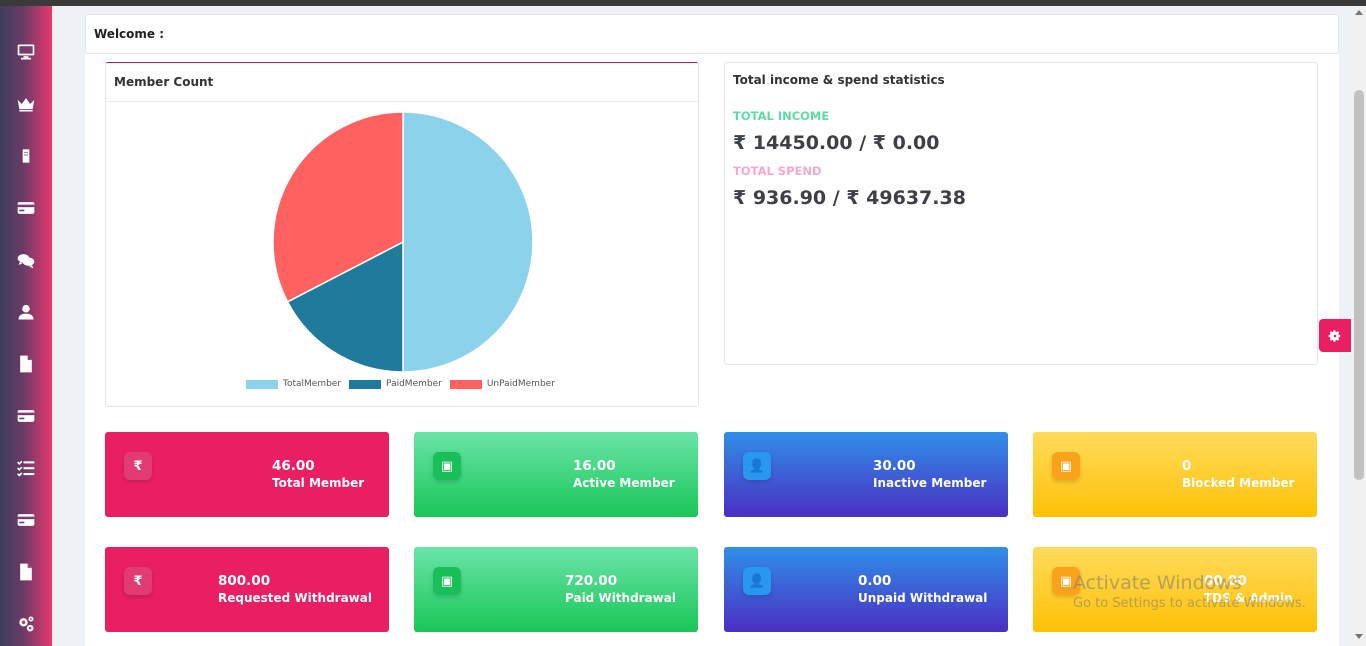 Image resolution: width=1366 pixels, height=646 pixels. What do you see at coordinates (712, 34) in the screenshot?
I see `welcome-bar: Welcome :` at bounding box center [712, 34].